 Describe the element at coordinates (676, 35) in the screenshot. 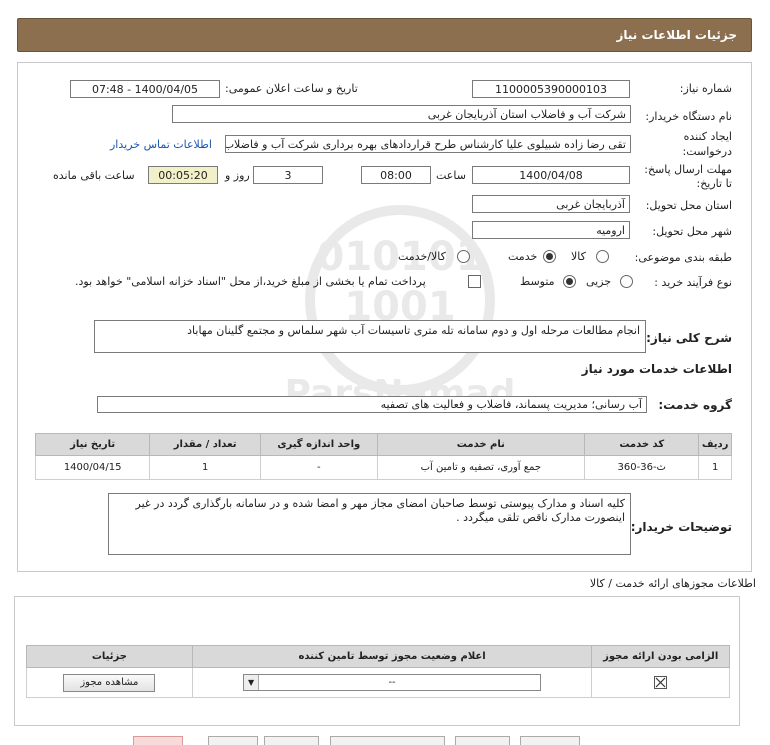

I see `page-title: جزئیات اطلاعات نیاز` at that location.